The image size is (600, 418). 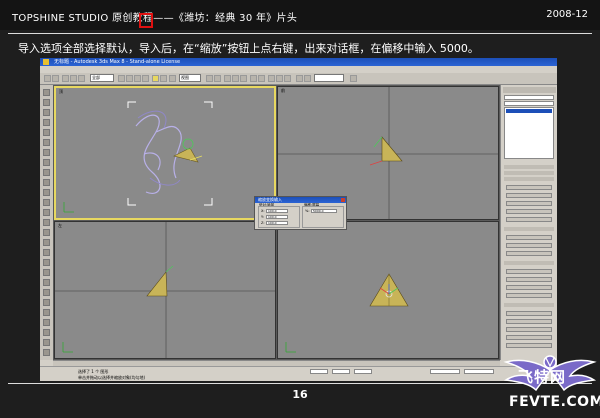 I want to click on status-bar: 选择了 1 个 图形 单击并拖动以选择并缩放对象(均匀地), so click(x=298, y=373).